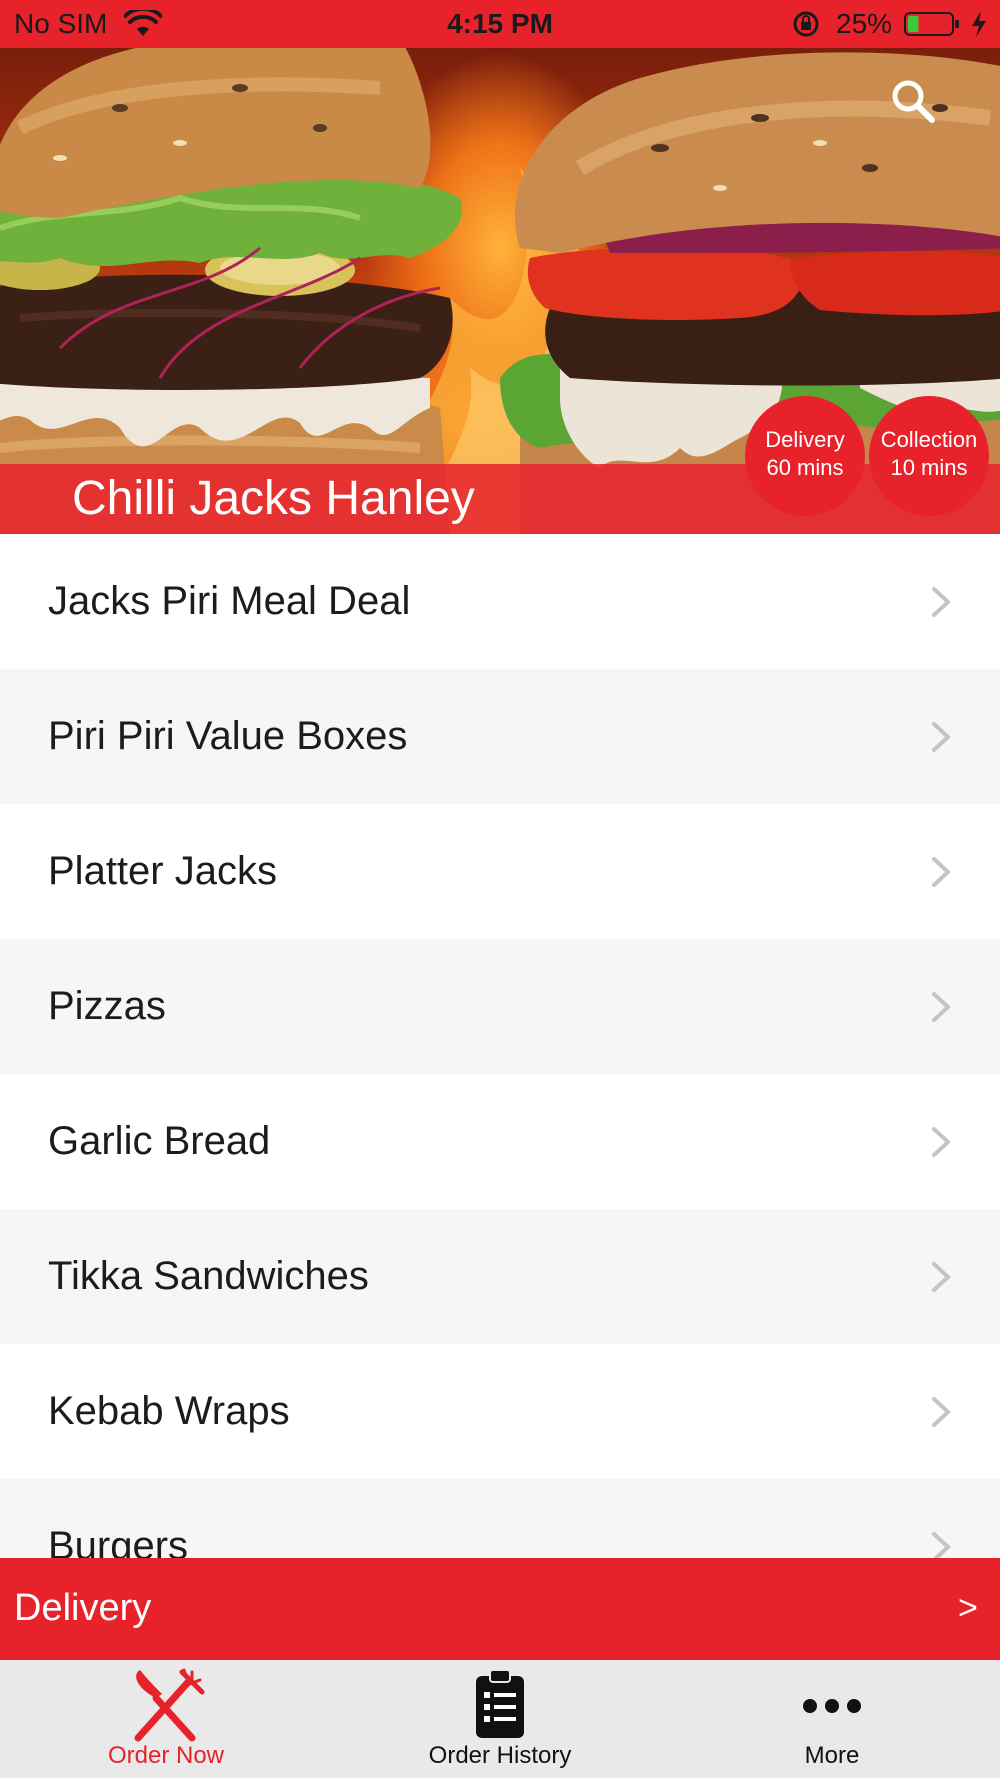 The width and height of the screenshot is (1000, 1778). I want to click on menu-item-label: Tikka Sandwiches, so click(208, 1276).